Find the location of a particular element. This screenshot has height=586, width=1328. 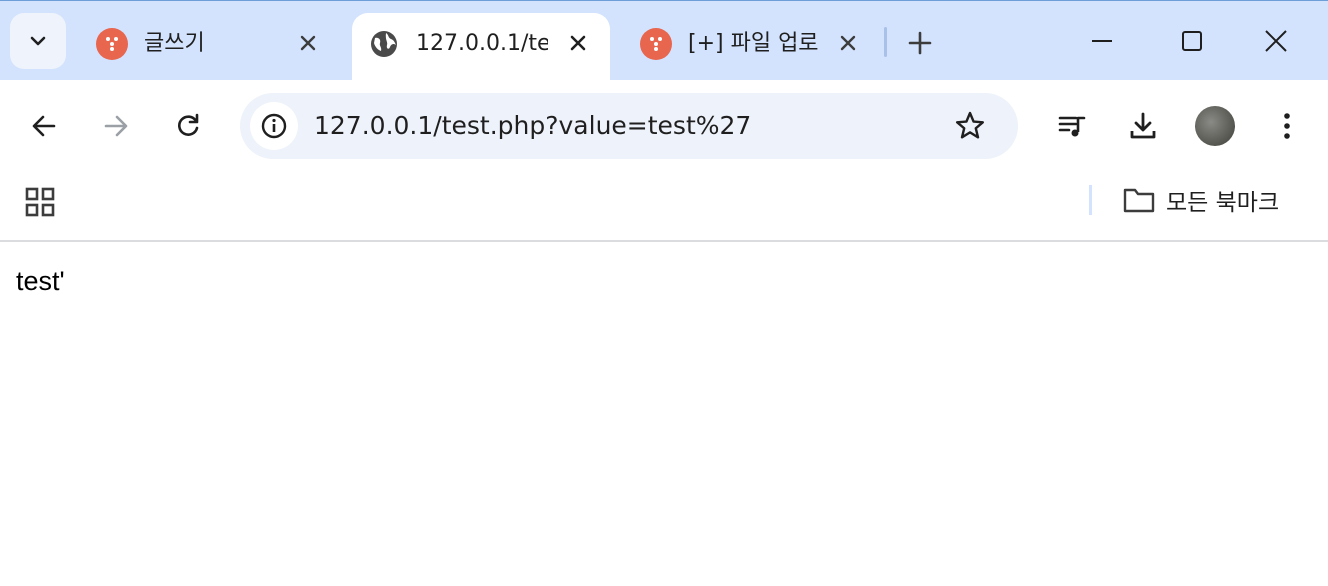

arrow-left-icon is located at coordinates (44, 126).